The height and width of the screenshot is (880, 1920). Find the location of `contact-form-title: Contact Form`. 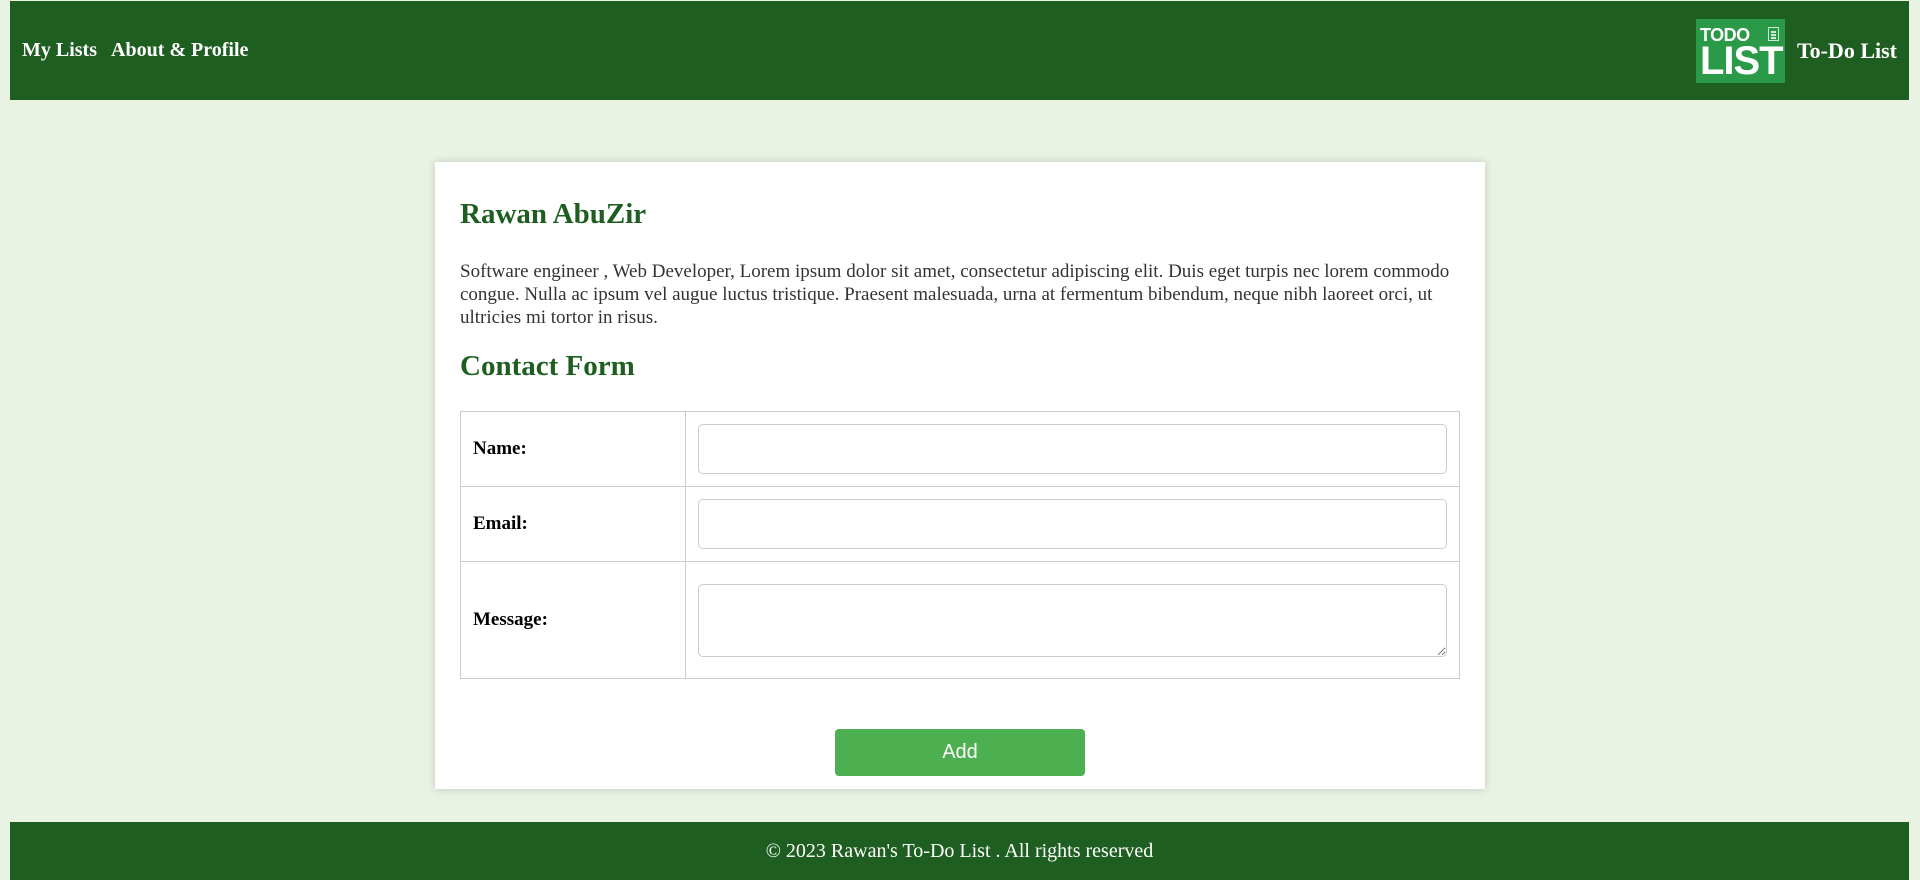

contact-form-title: Contact Form is located at coordinates (547, 366).